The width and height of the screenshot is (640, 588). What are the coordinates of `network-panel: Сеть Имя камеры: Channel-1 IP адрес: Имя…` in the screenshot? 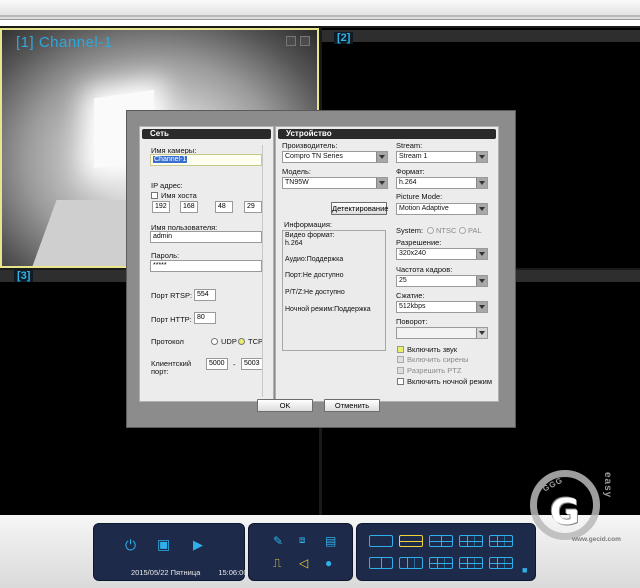 It's located at (206, 264).